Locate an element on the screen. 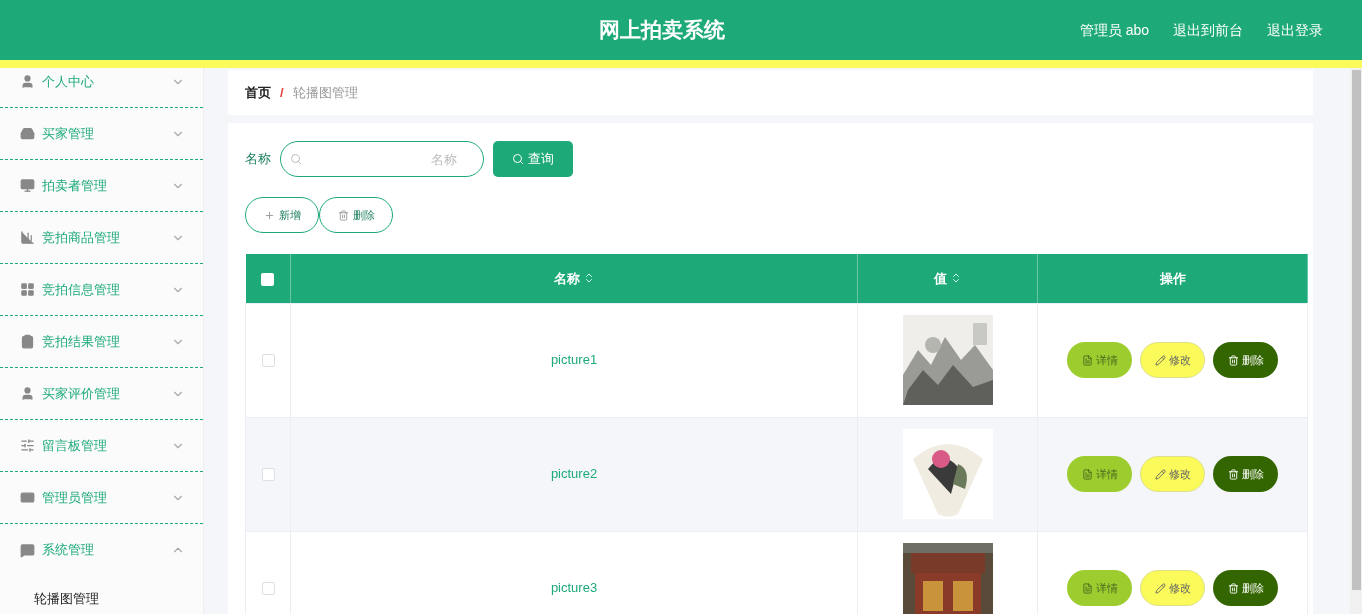  chat-icon is located at coordinates (27, 550).